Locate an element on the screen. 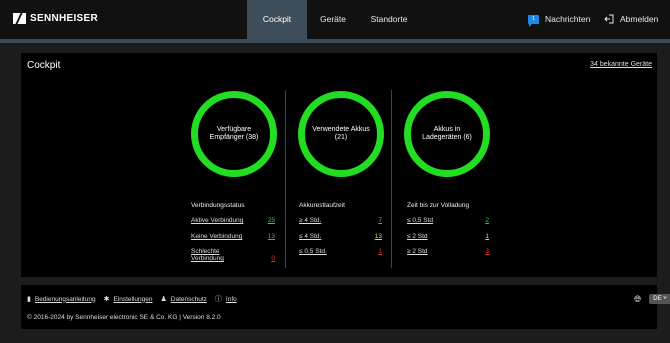  logout-icon is located at coordinates (609, 19).